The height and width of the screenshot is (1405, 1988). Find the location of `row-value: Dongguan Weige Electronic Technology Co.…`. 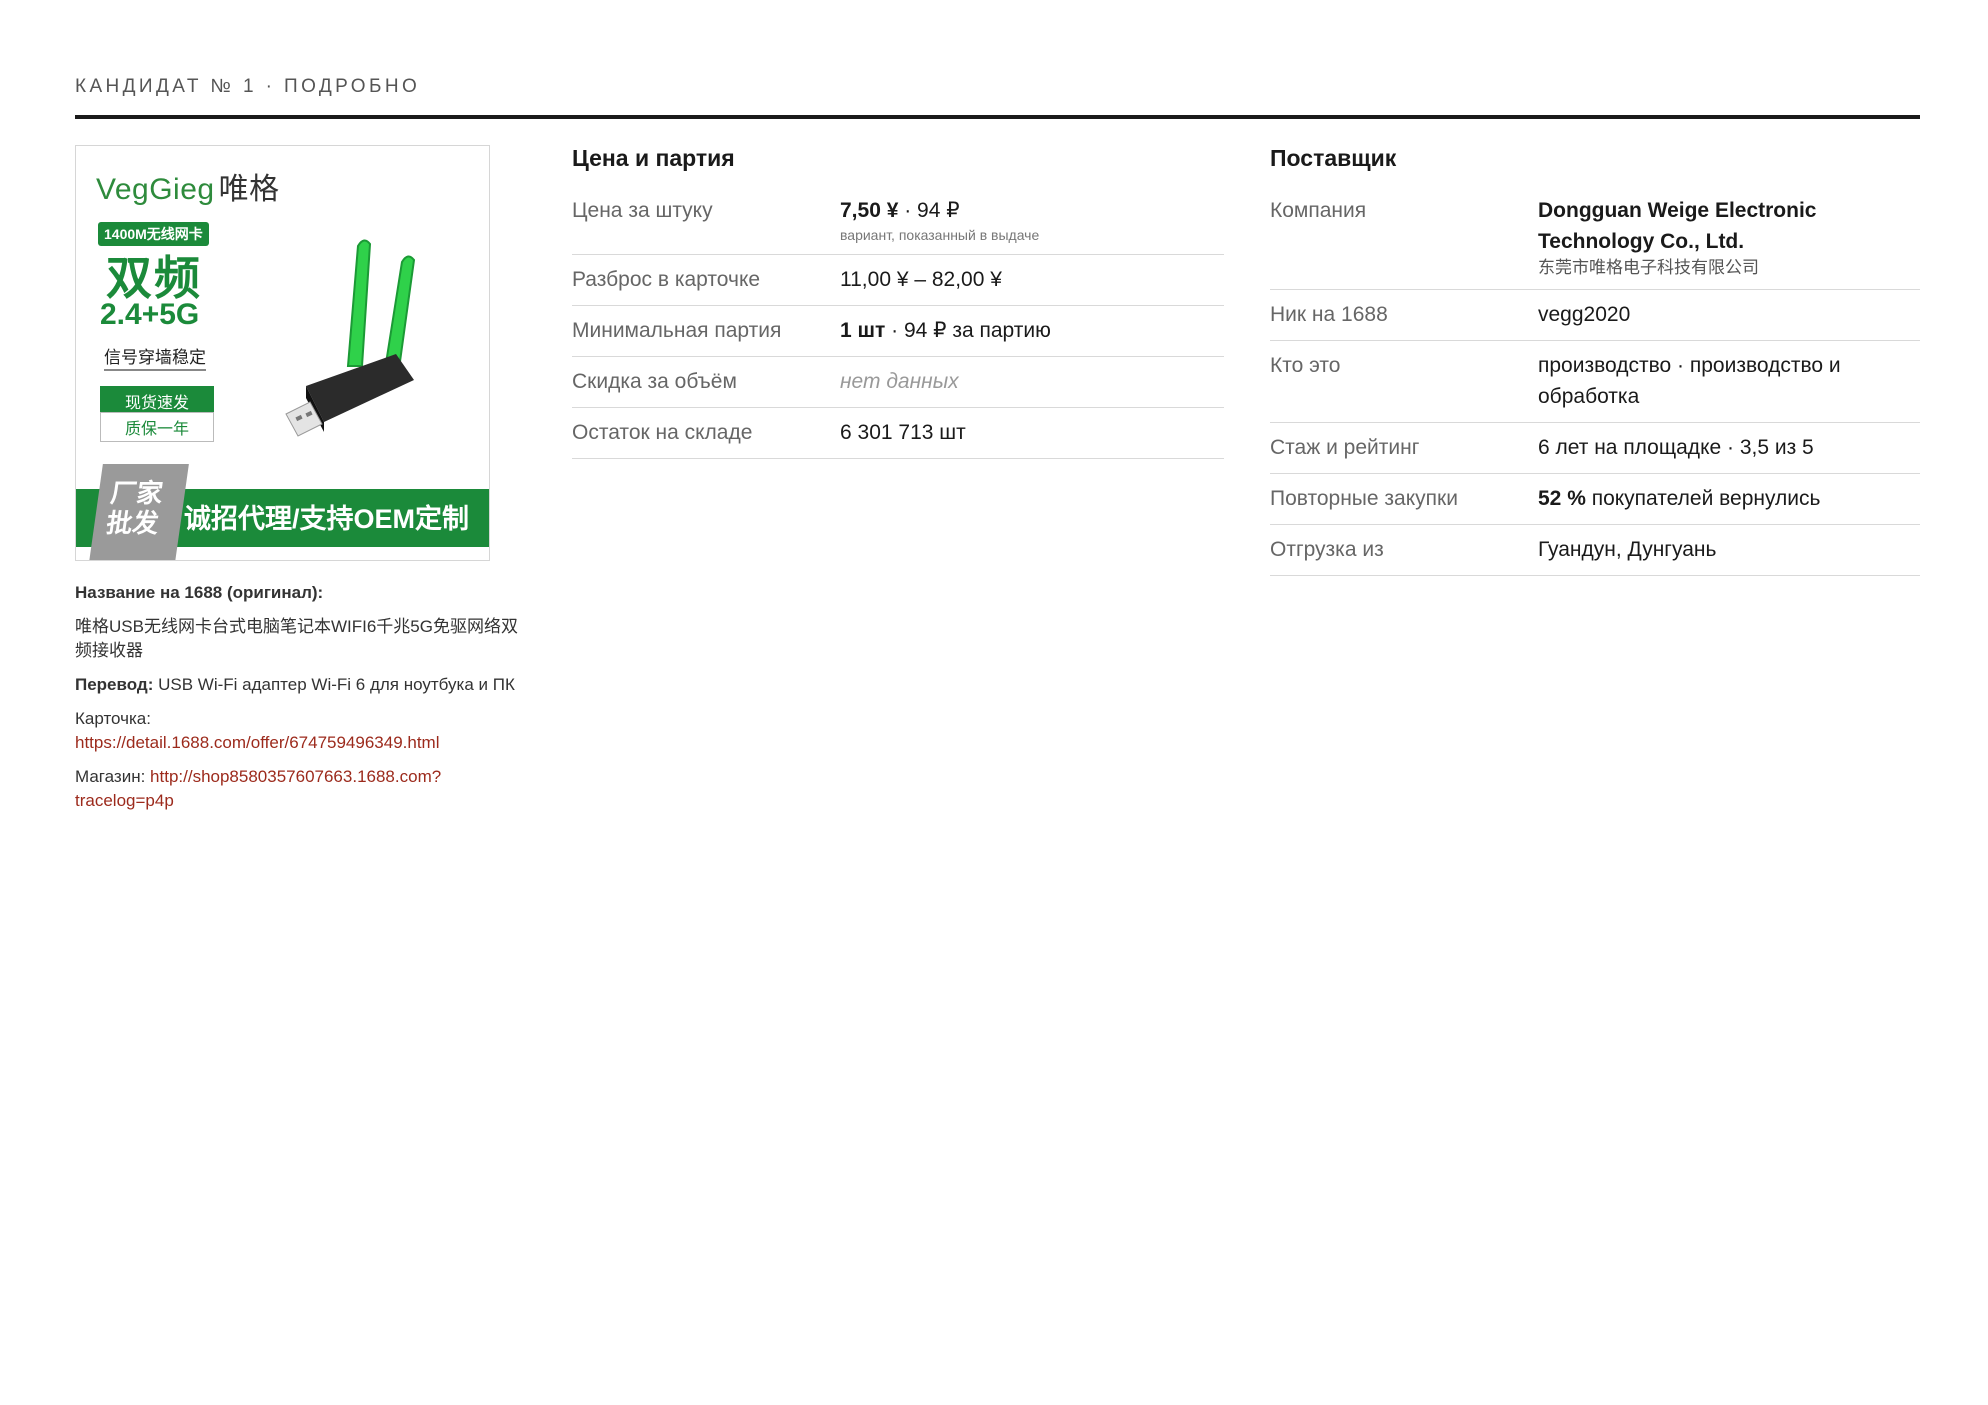

row-value: Dongguan Weige Electronic Technology Co.… is located at coordinates (1729, 237).